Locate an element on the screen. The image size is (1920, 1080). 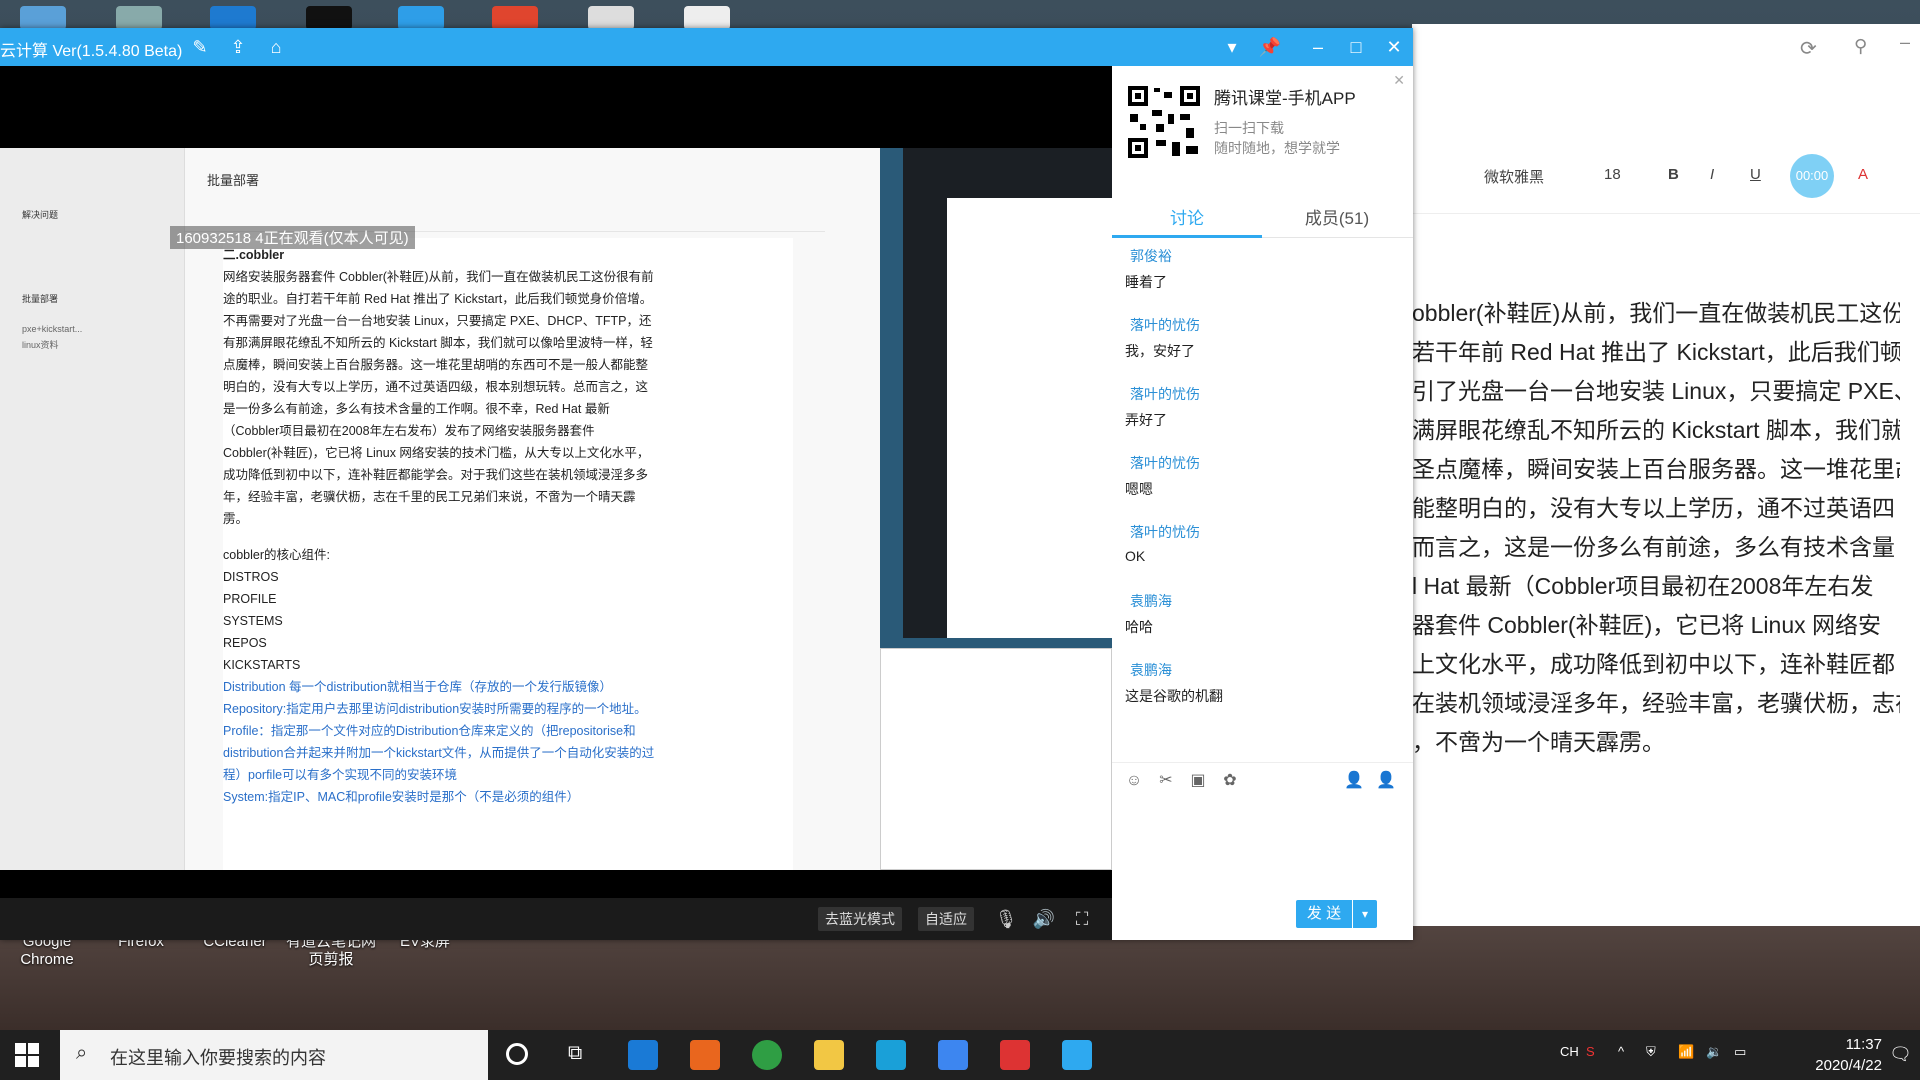
italic-icon: I is located at coordinates (1712, 174).